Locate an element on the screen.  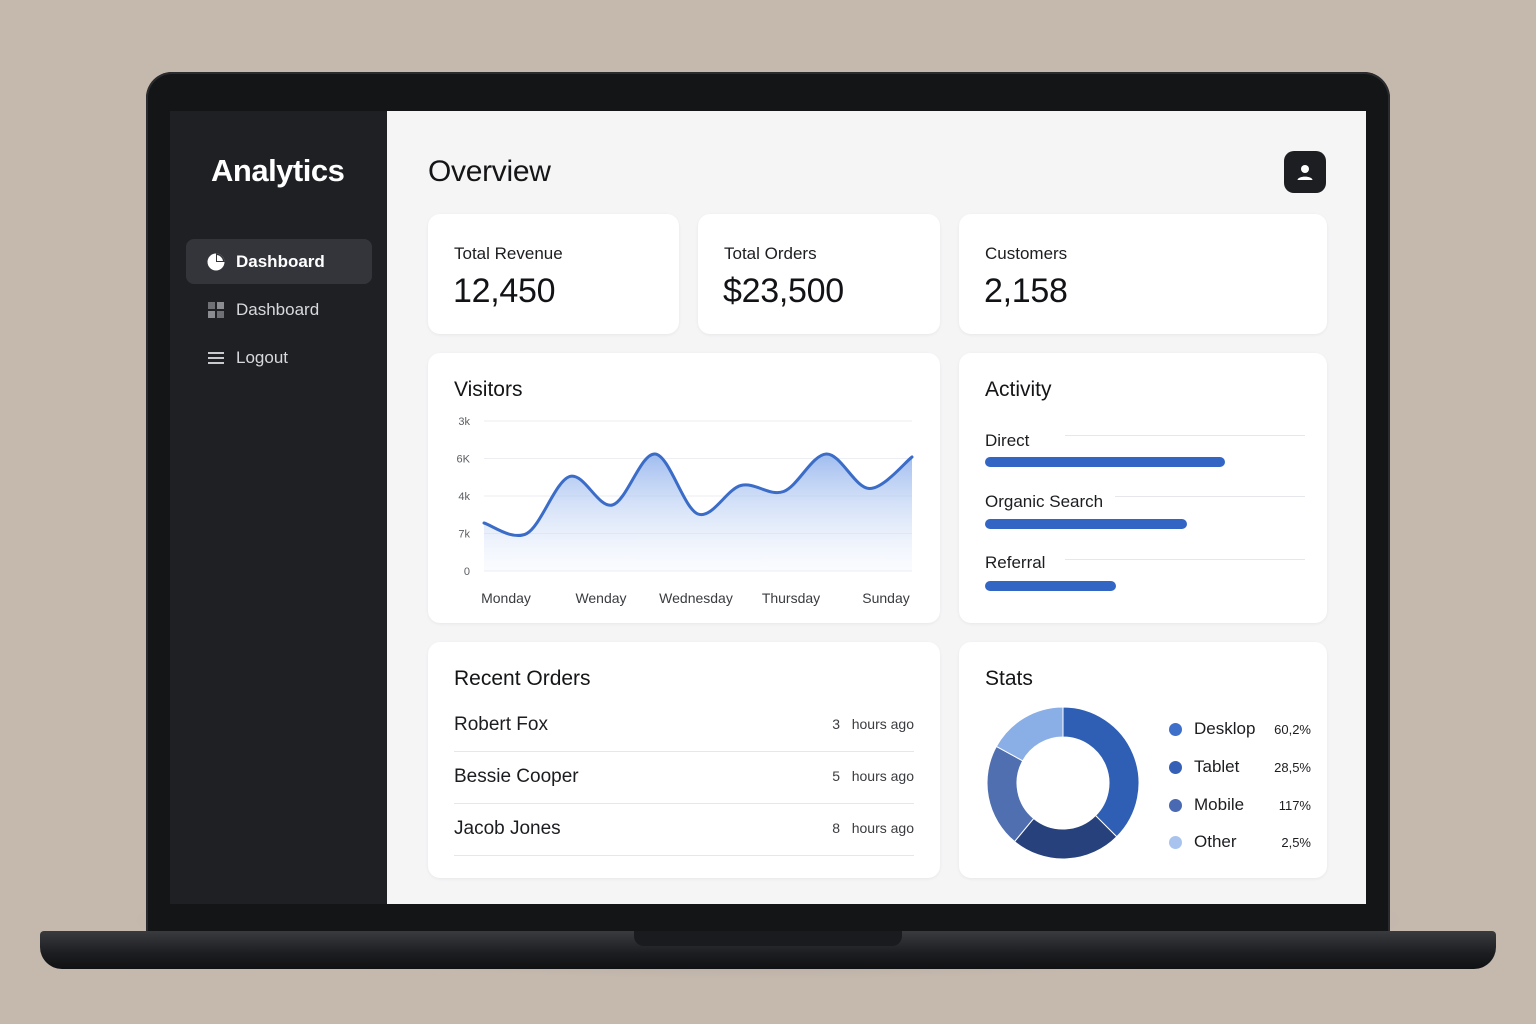
recent-orders-title: Recent Orders is located at coordinates (522, 678).